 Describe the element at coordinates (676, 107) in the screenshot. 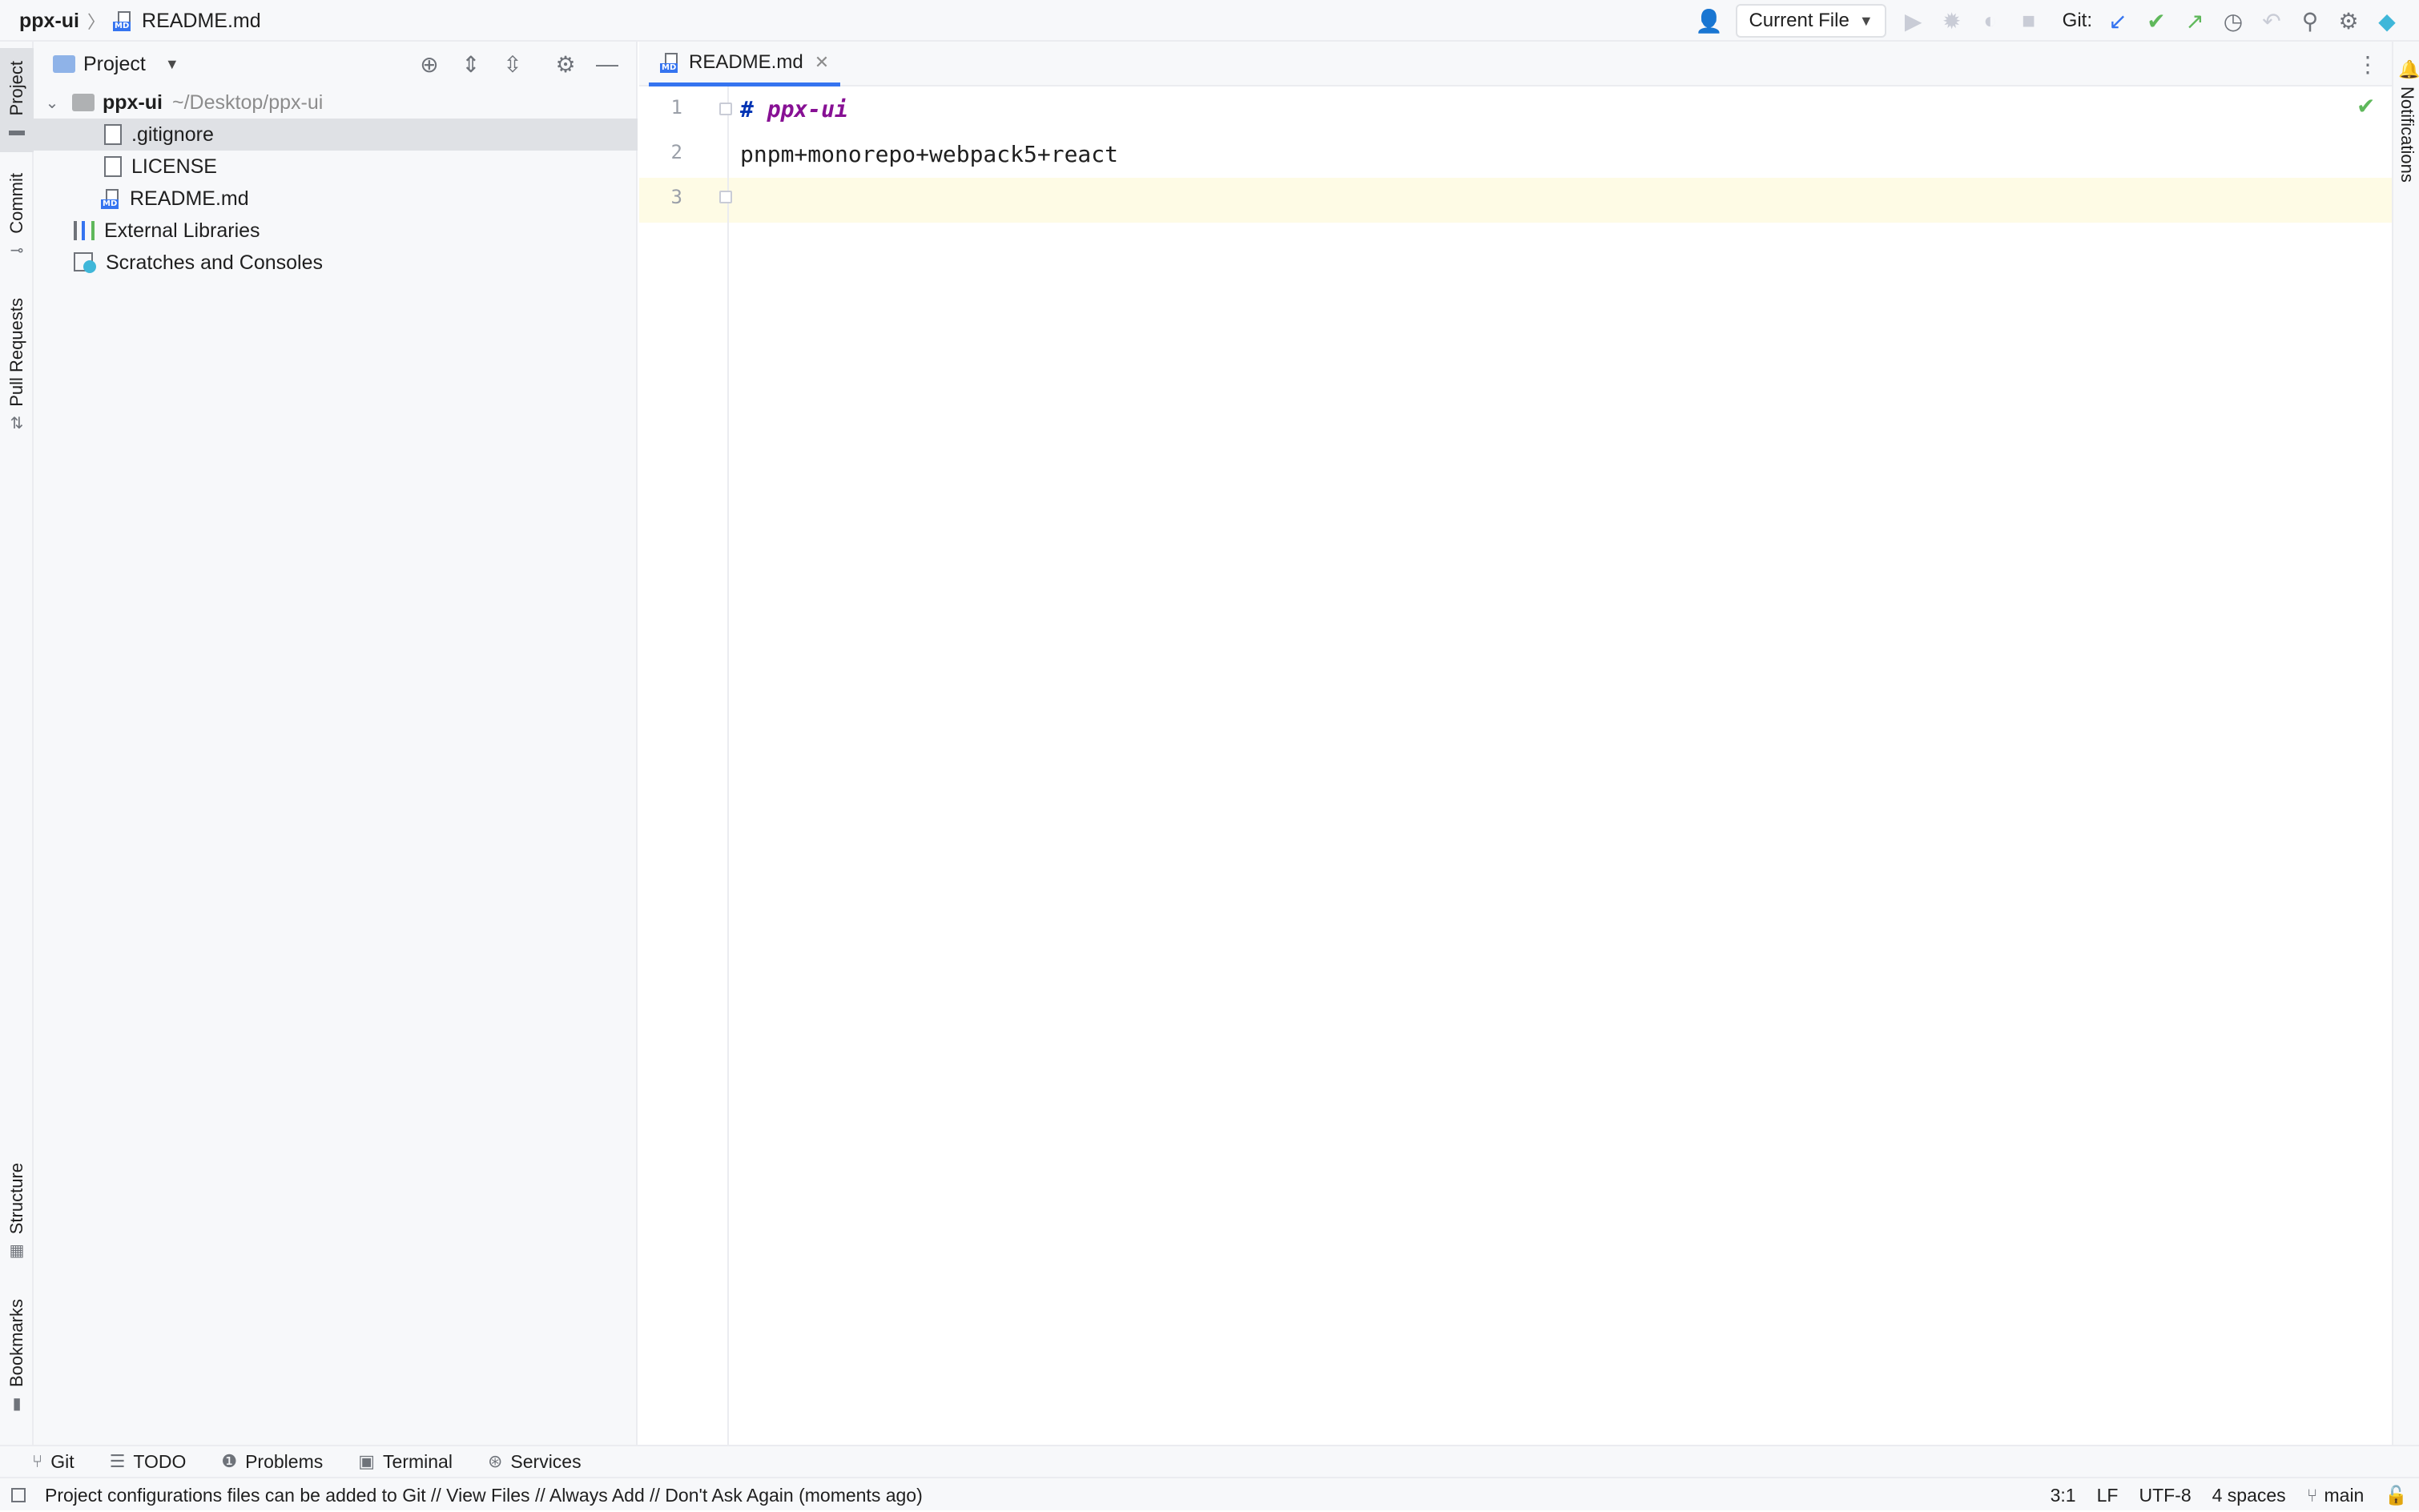

I see `line-number: 1` at that location.